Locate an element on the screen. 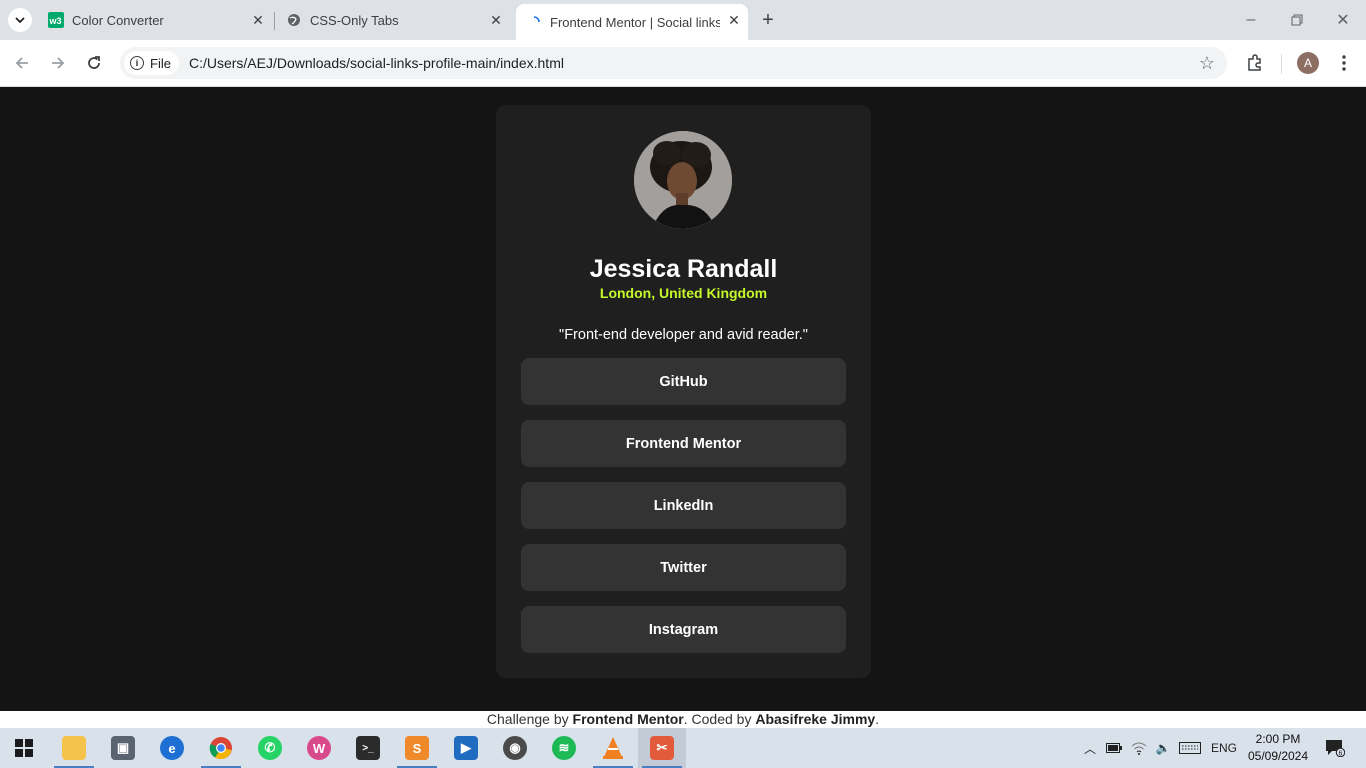  profile-avatar: A is located at coordinates (1308, 63).